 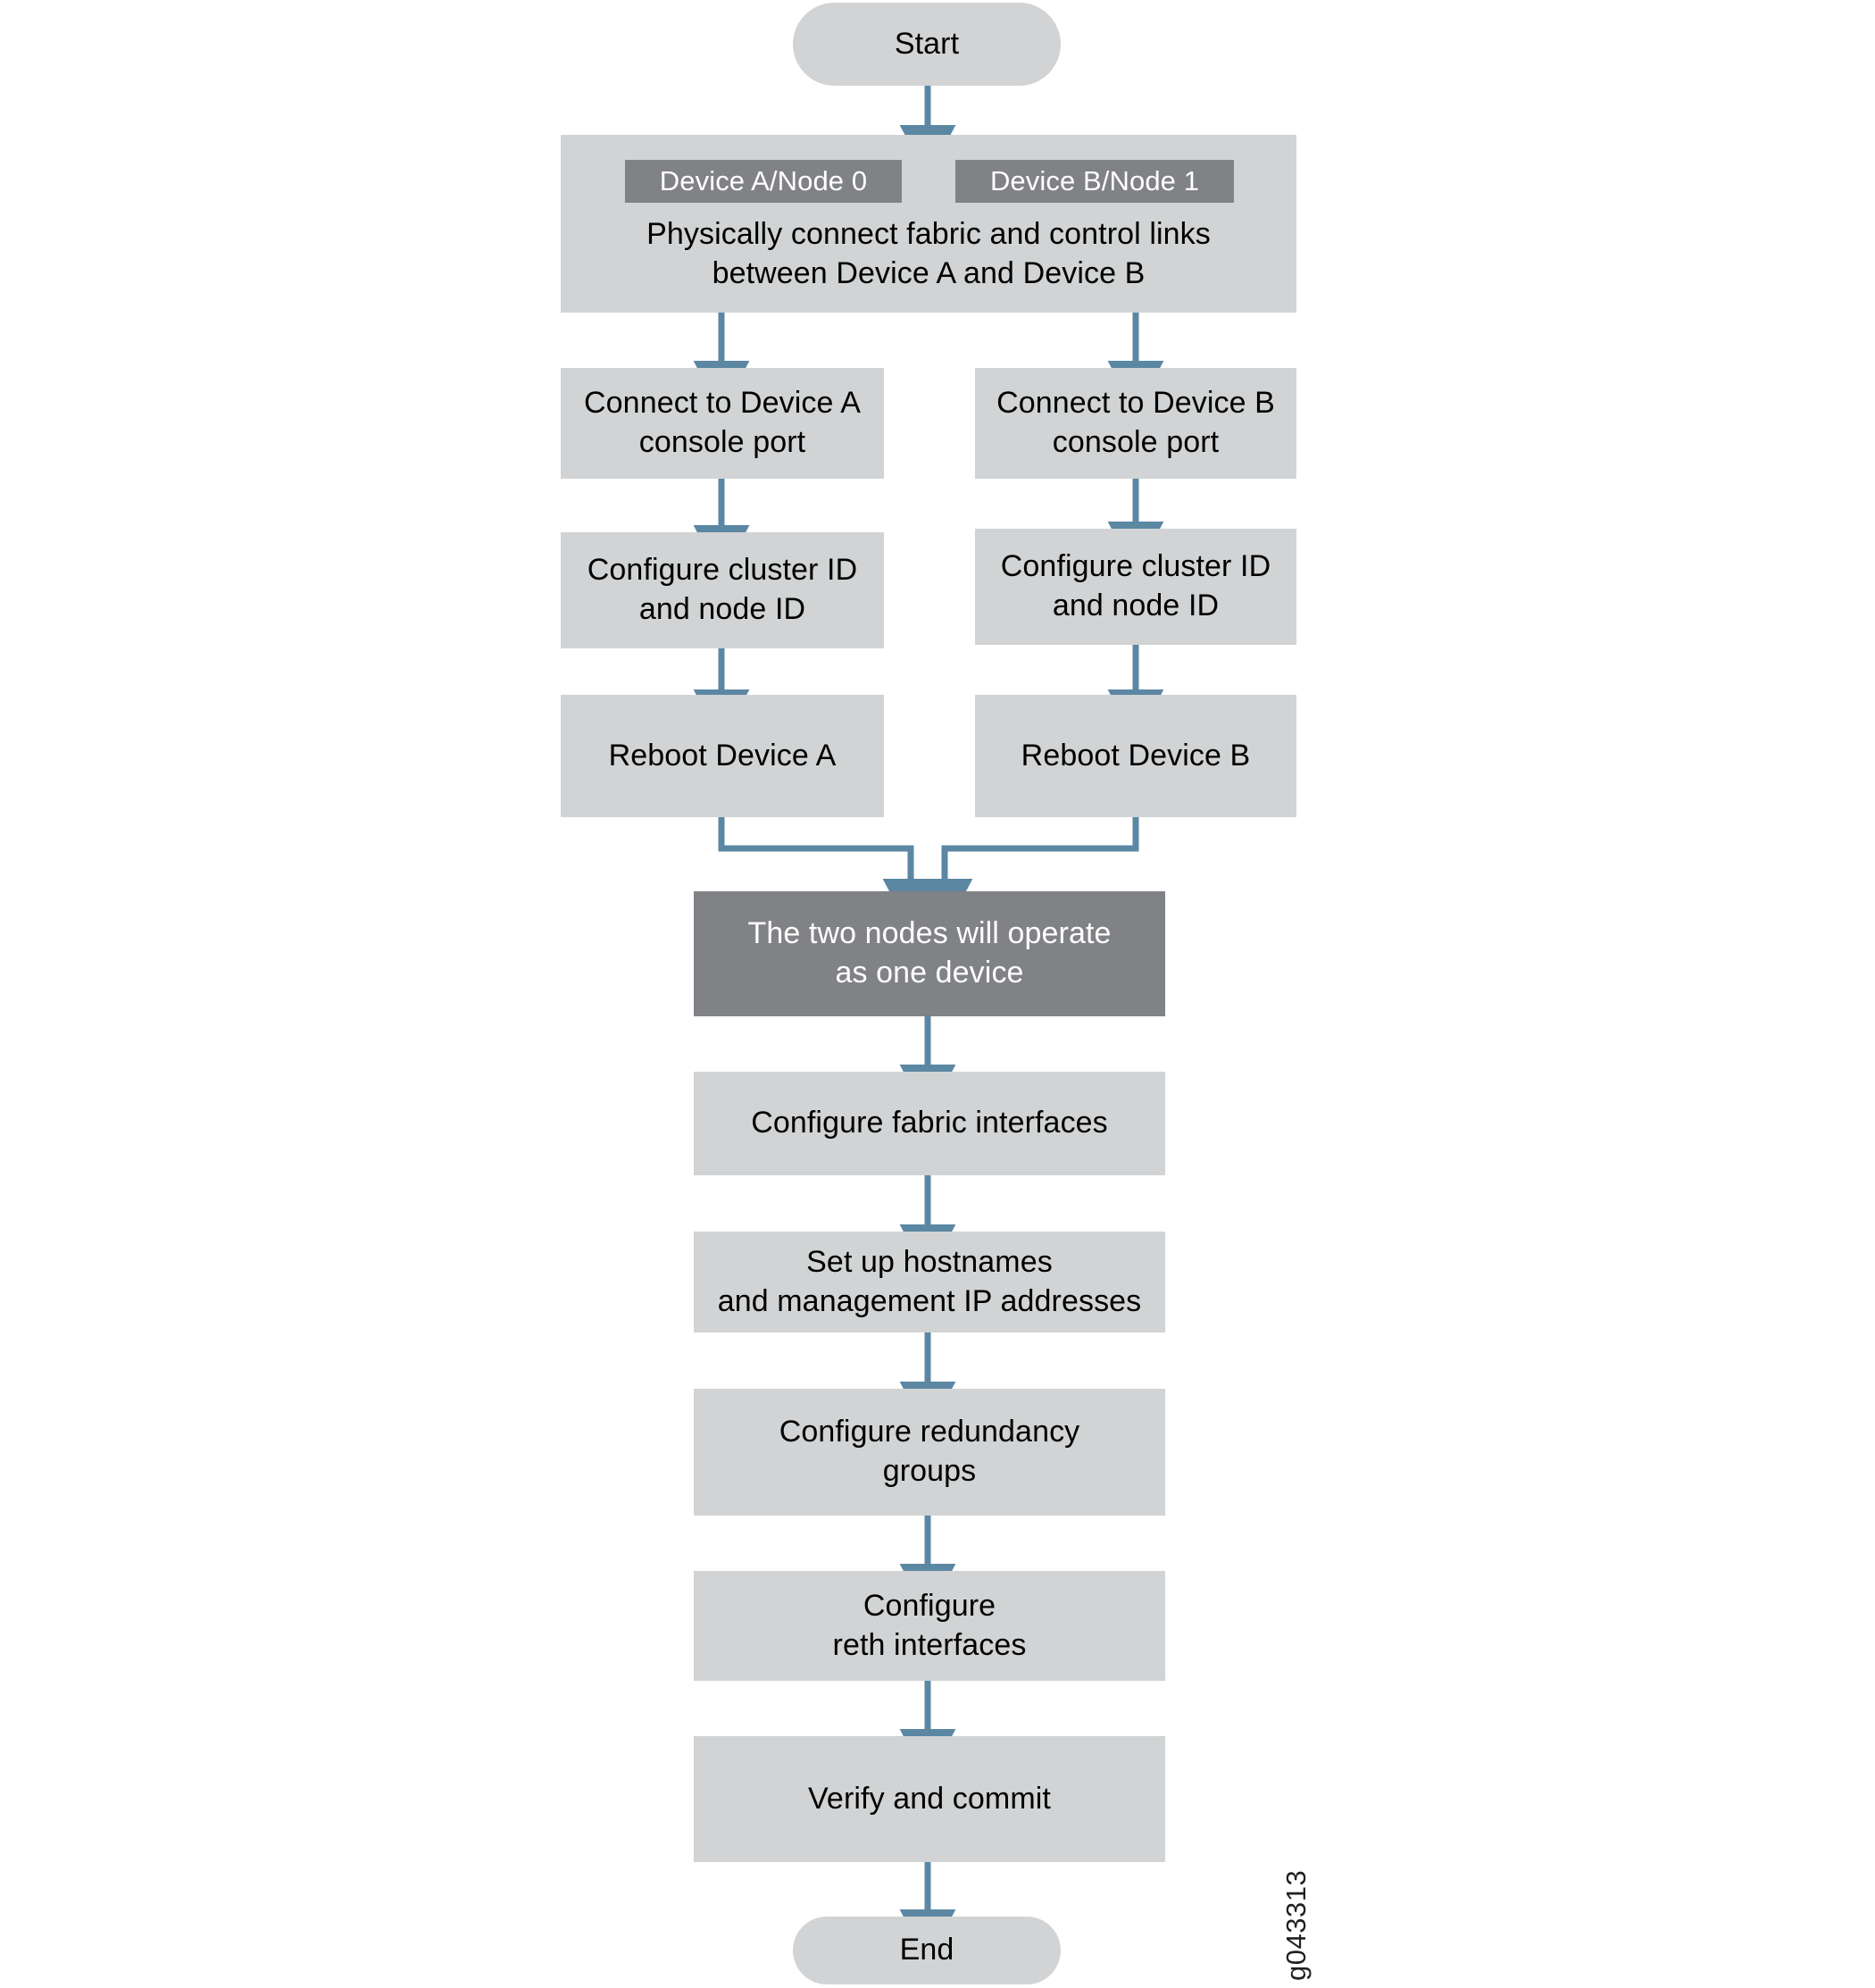 I want to click on figure-id-text: g043313, so click(x=1296, y=1925).